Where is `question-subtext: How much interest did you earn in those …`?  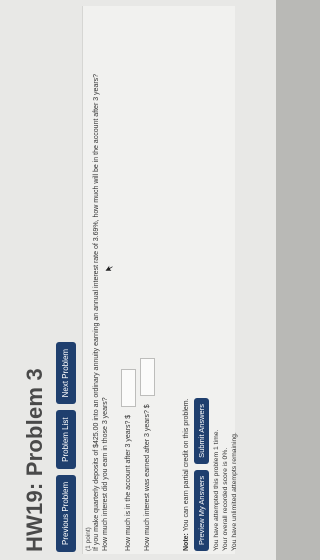
question-subtext: How much interest did you earn in those … is located at coordinates (105, 474).